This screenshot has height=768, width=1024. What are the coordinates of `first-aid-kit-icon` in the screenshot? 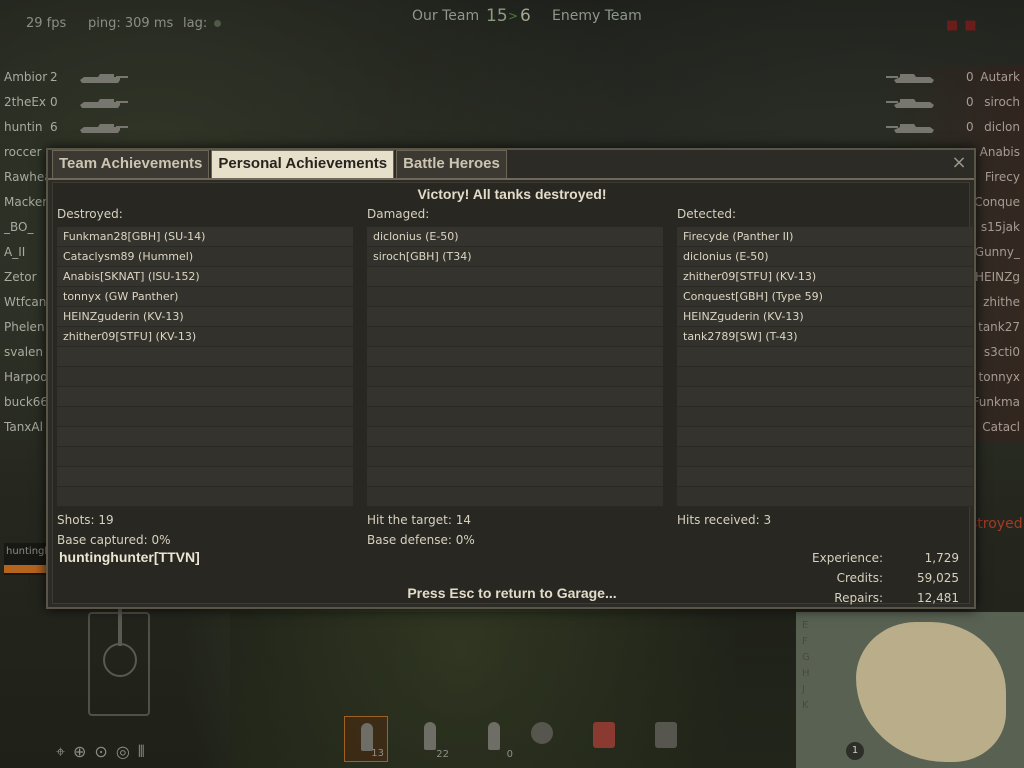 It's located at (604, 739).